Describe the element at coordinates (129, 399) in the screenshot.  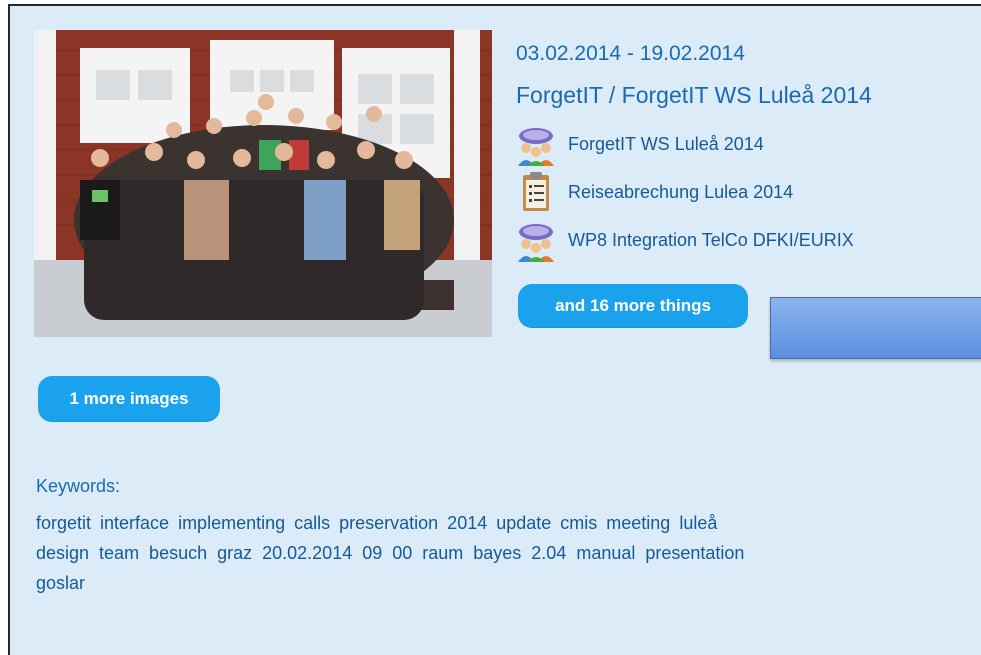
I see `more-images-button: 1 more images` at that location.